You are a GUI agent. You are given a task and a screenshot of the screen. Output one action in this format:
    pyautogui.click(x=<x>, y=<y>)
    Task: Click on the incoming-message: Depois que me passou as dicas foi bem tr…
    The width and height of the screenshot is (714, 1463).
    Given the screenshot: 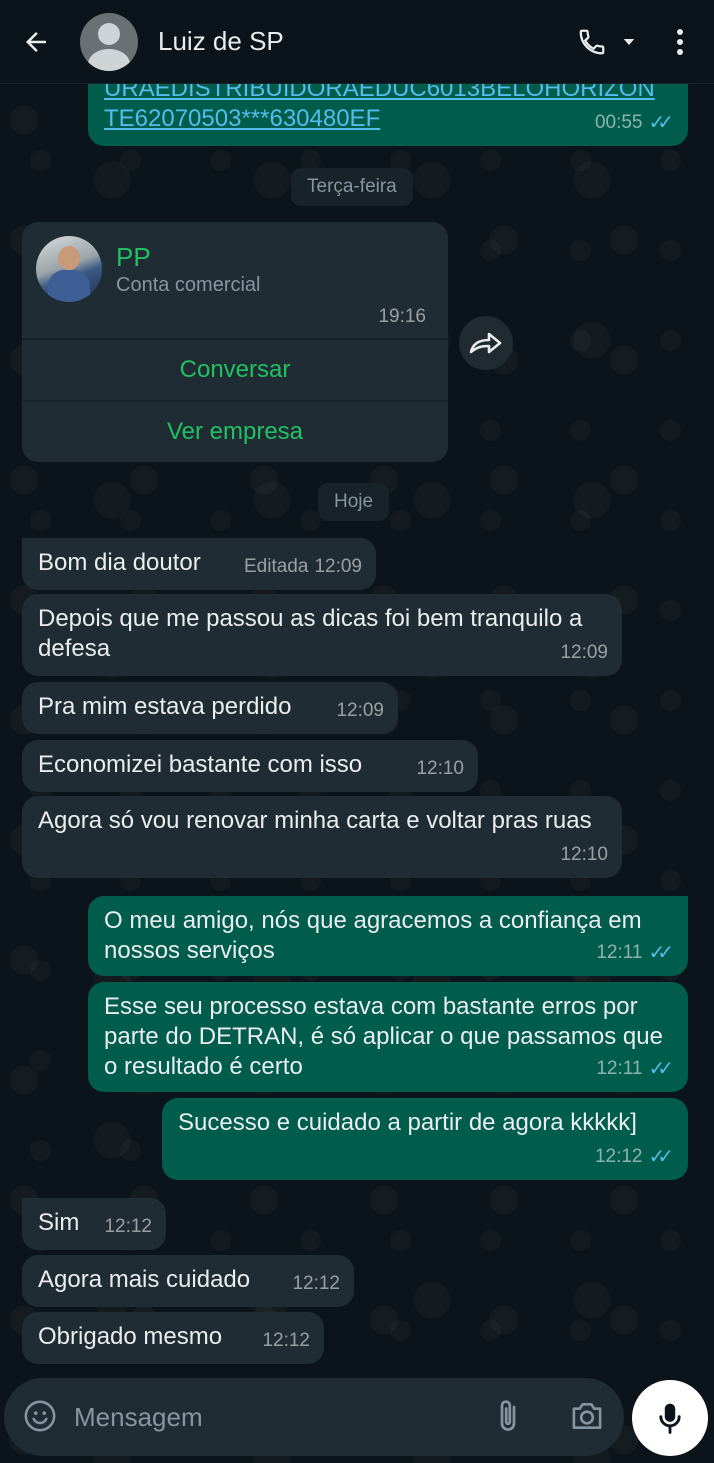 What is the action you would take?
    pyautogui.click(x=322, y=635)
    